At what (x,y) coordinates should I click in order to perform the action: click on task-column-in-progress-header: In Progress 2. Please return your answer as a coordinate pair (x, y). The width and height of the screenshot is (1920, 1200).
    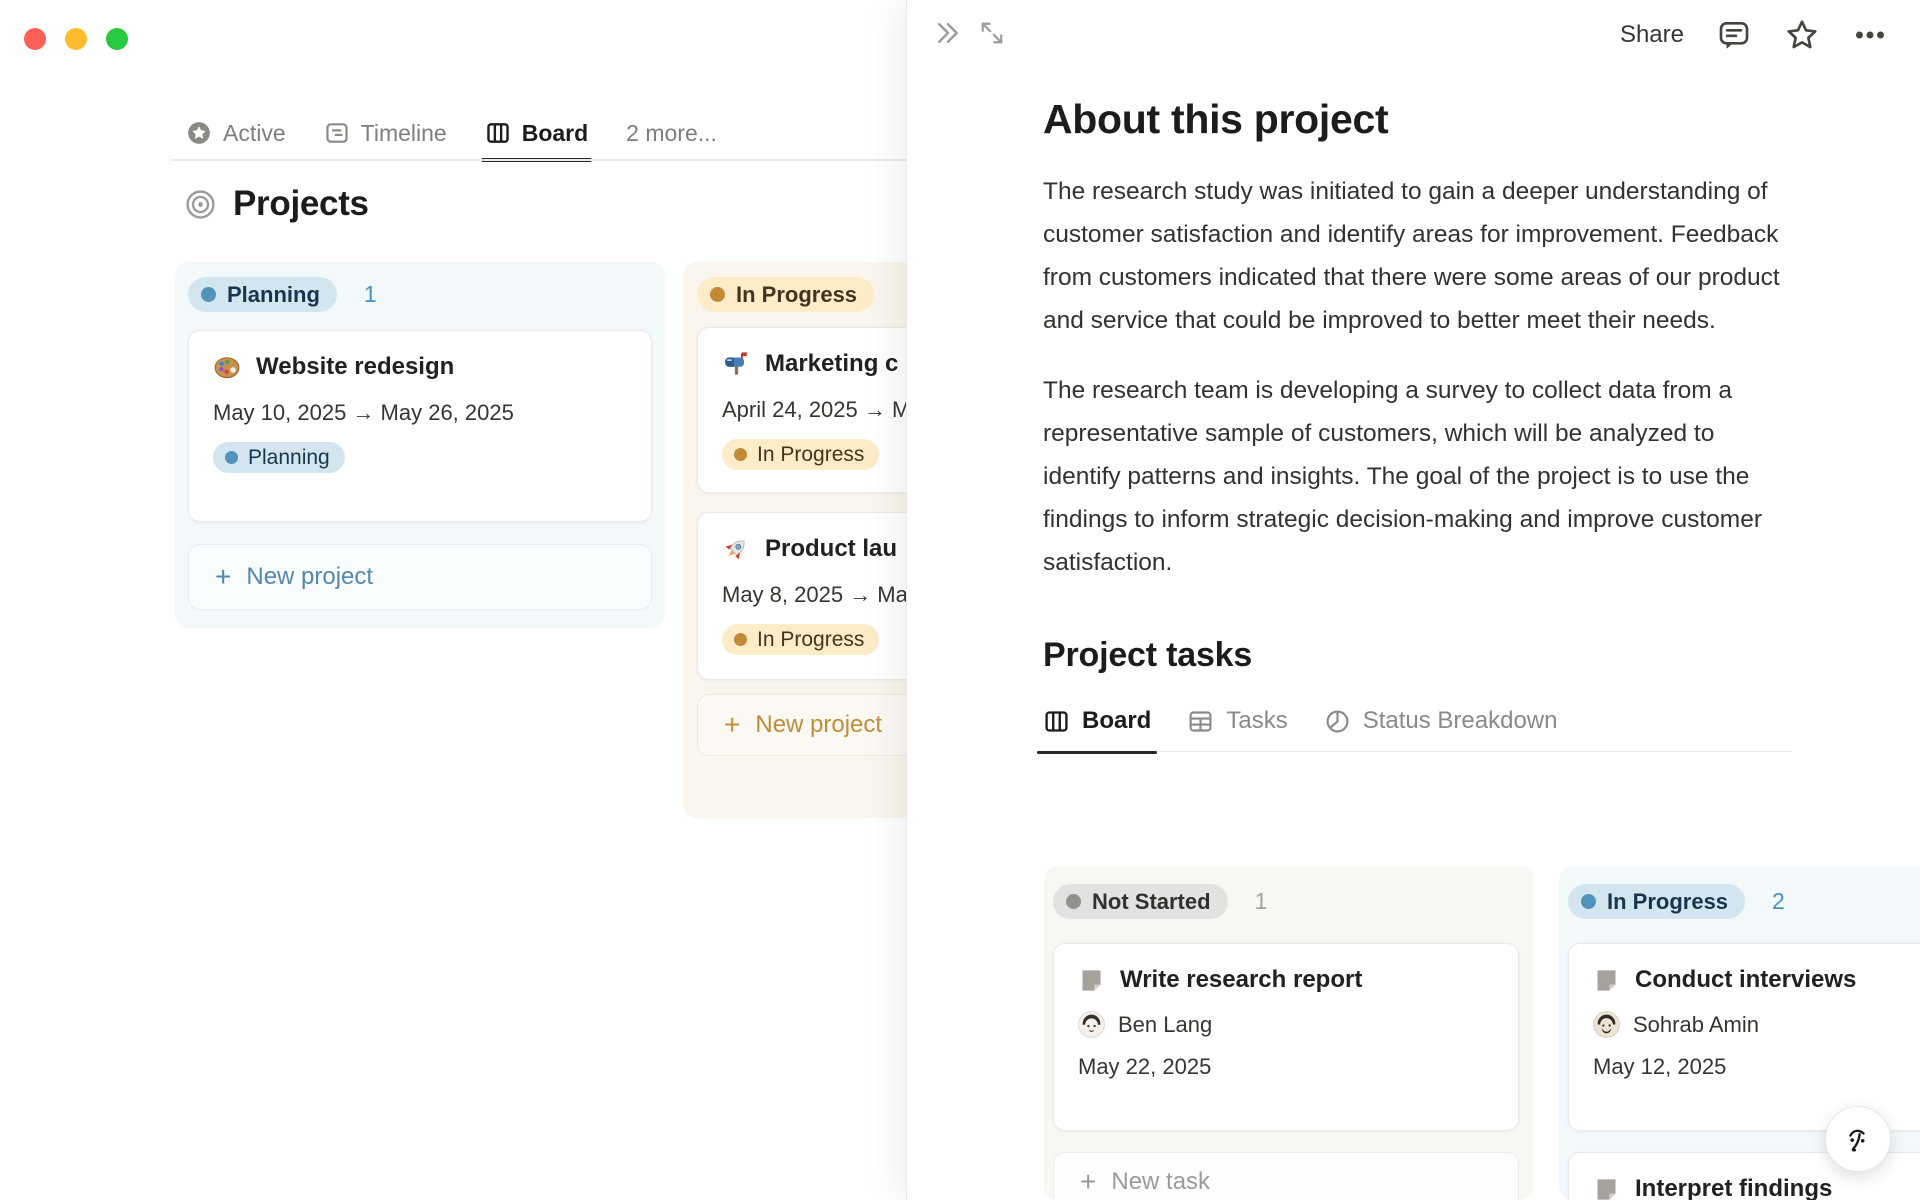
    Looking at the image, I should click on (1676, 901).